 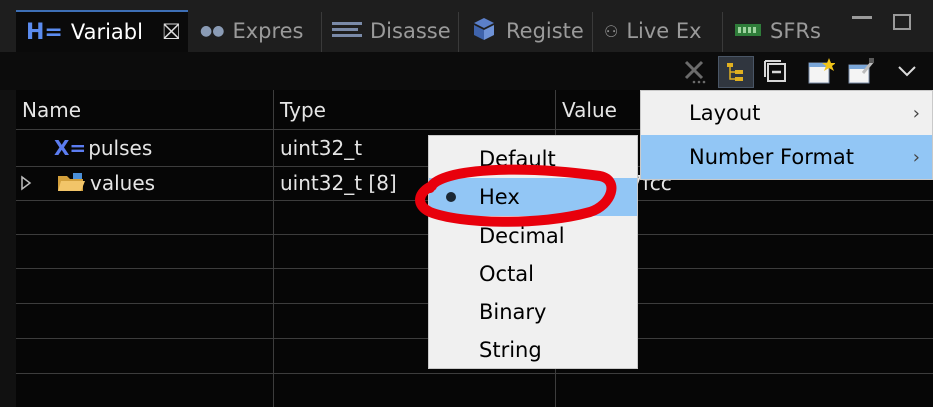 I want to click on menu-item-label: Hex, so click(x=499, y=197).